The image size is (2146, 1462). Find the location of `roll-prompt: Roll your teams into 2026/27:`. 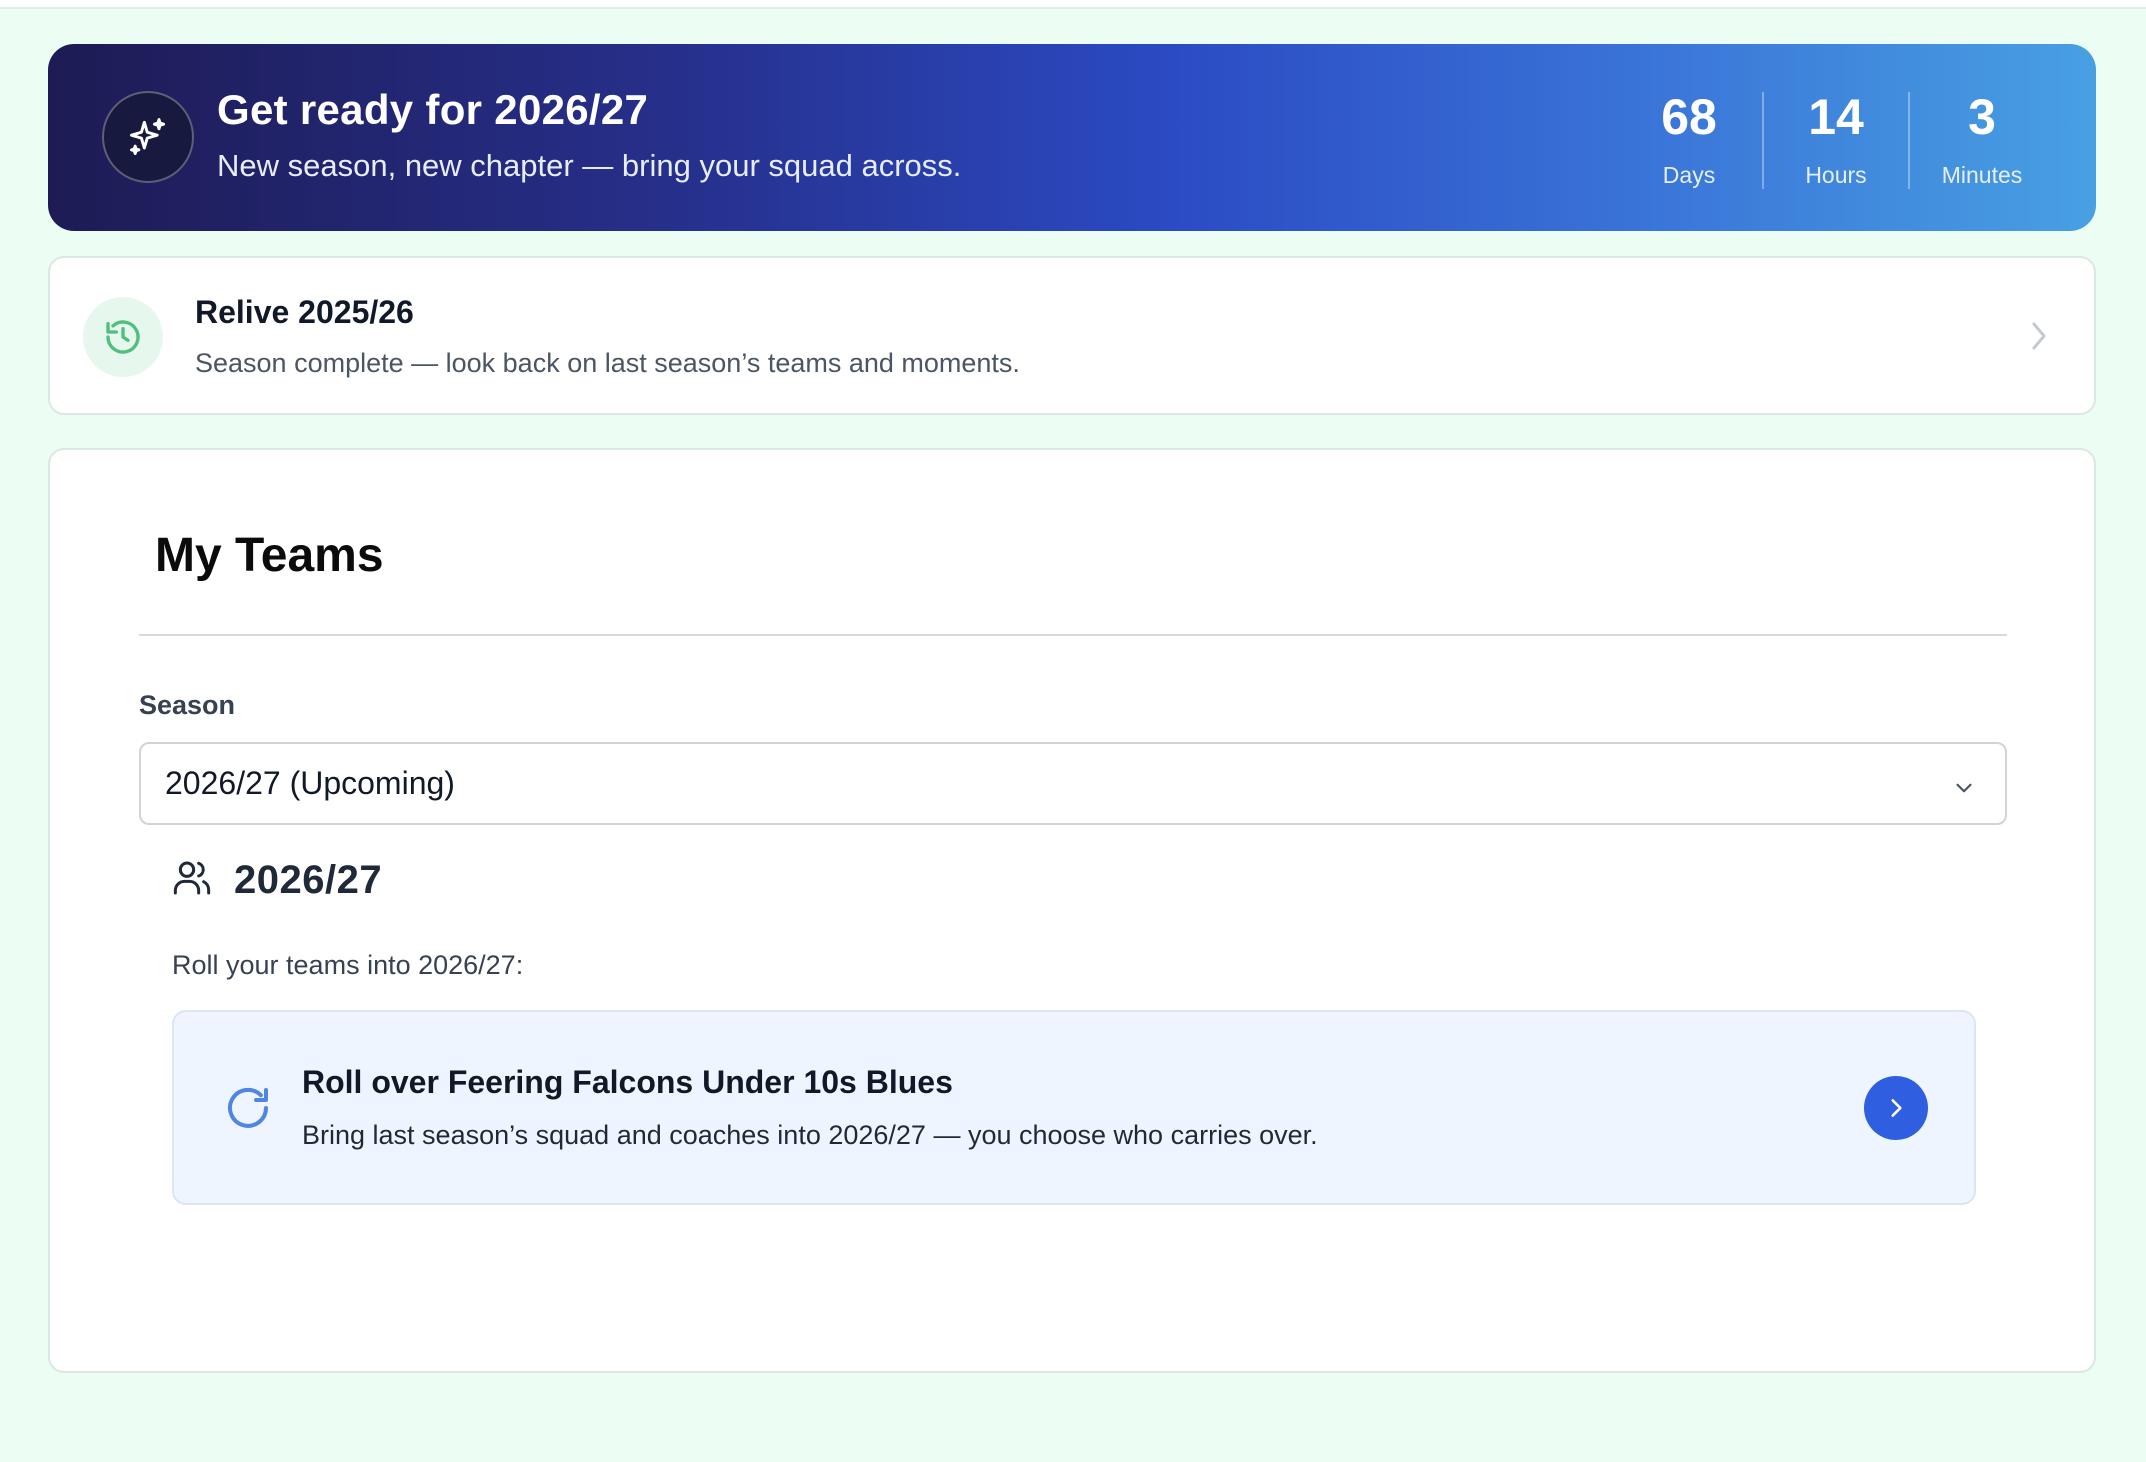

roll-prompt: Roll your teams into 2026/27: is located at coordinates (348, 965).